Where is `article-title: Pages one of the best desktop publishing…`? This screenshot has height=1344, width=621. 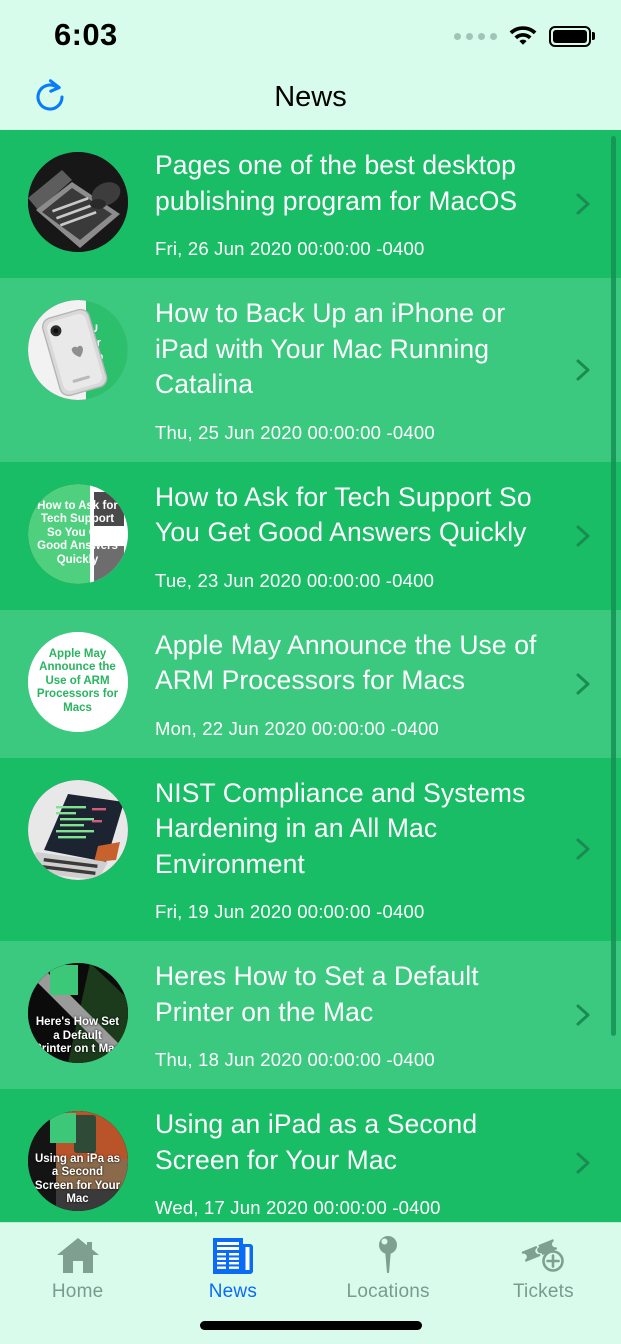 article-title: Pages one of the best desktop publishing… is located at coordinates (336, 183).